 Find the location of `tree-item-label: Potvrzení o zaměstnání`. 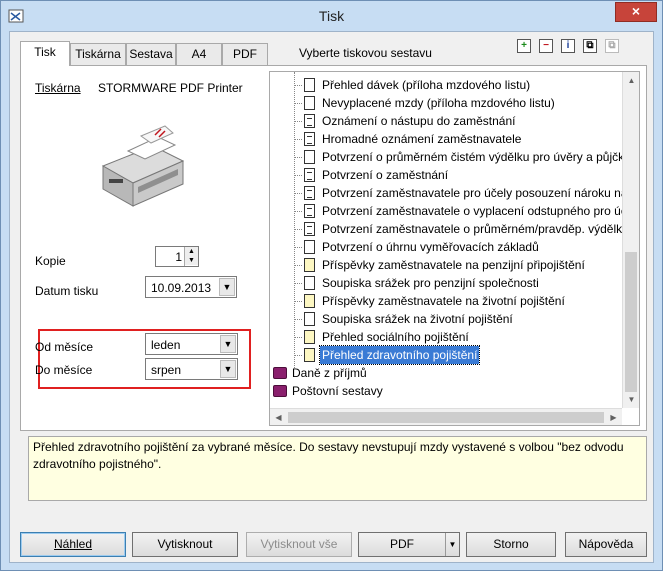

tree-item-label: Potvrzení o zaměstnání is located at coordinates (385, 175).